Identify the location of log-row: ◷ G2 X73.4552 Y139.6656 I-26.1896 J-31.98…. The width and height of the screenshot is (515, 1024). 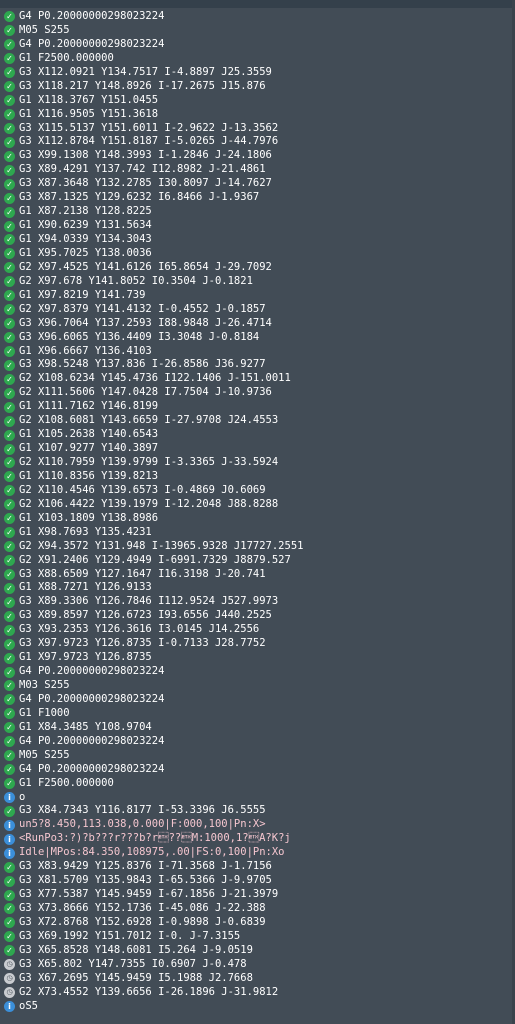
(255, 993).